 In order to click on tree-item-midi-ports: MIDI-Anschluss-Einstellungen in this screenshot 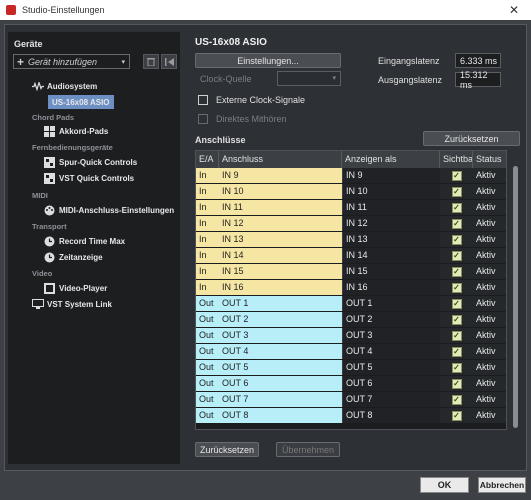, I will do `click(108, 210)`.